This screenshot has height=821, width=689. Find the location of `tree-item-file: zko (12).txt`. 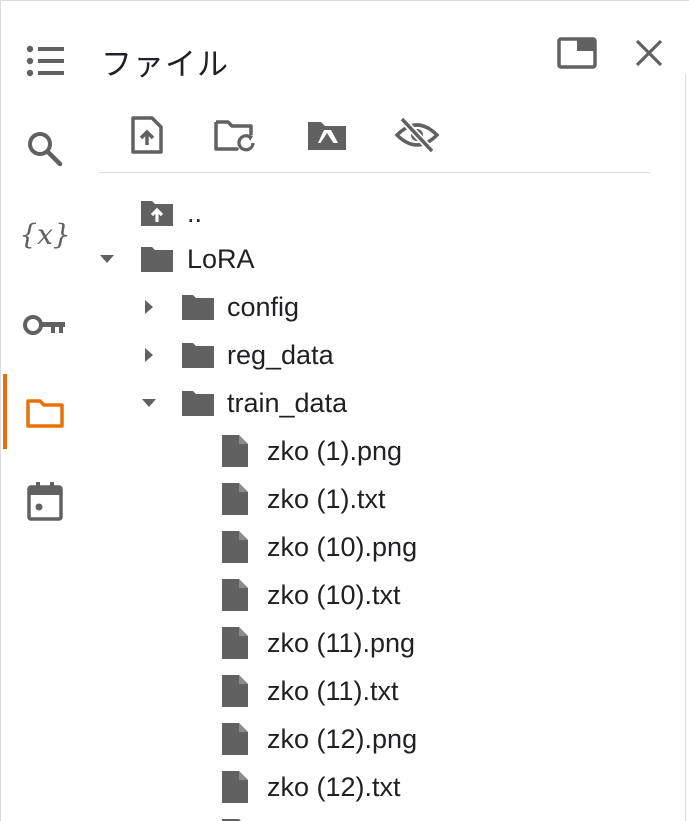

tree-item-file: zko (12).txt is located at coordinates (436, 787).